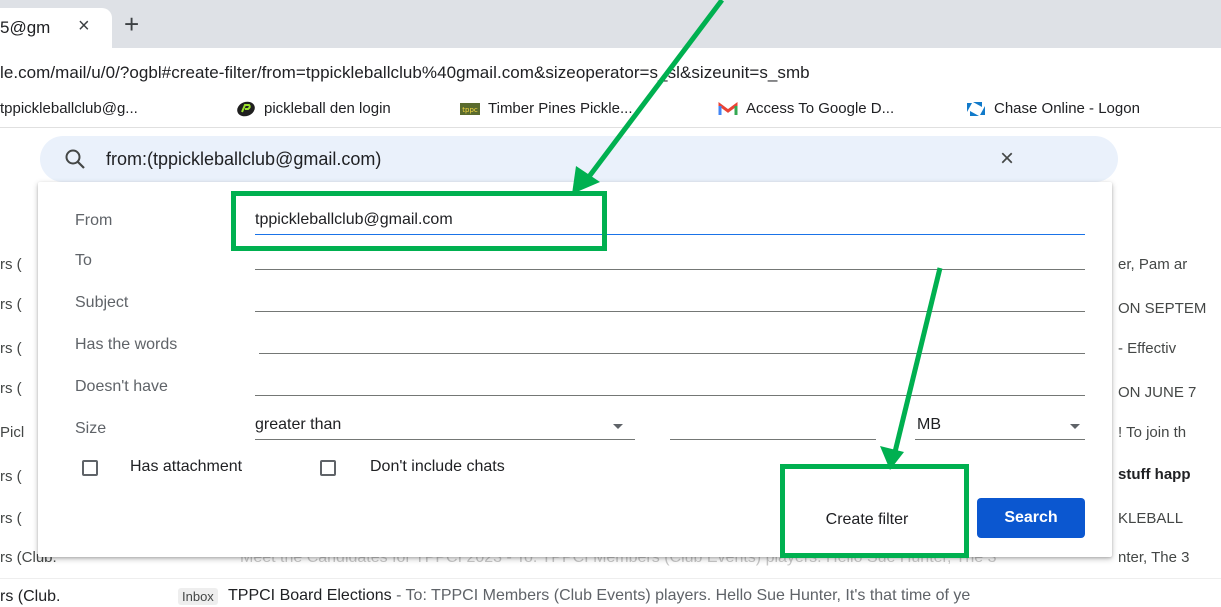 This screenshot has height=607, width=1221. What do you see at coordinates (892, 458) in the screenshot?
I see `arrow-head-create` at bounding box center [892, 458].